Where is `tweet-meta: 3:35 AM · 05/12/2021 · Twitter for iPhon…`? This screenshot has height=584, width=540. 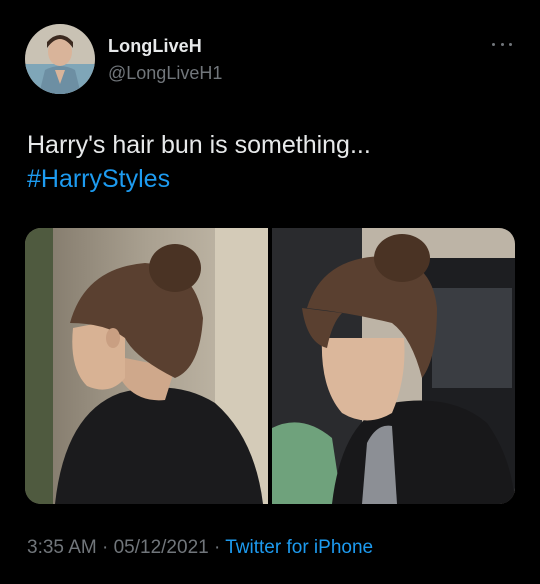
tweet-meta: 3:35 AM · 05/12/2021 · Twitter for iPhon… is located at coordinates (200, 548).